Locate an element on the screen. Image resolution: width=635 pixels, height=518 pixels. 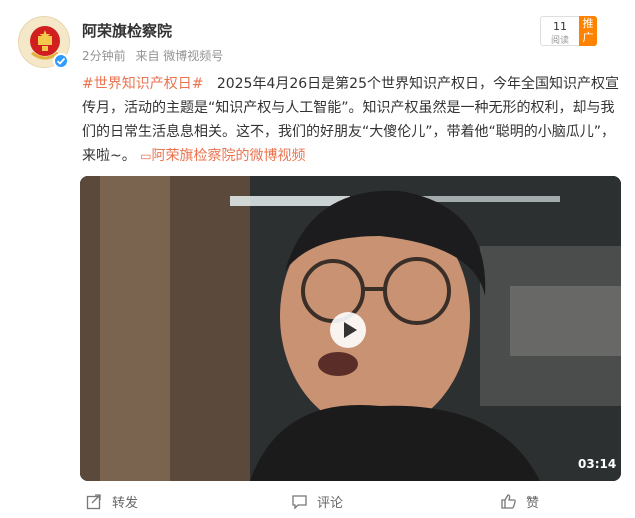
promo-sub: 阅读 is located at coordinates (560, 41).